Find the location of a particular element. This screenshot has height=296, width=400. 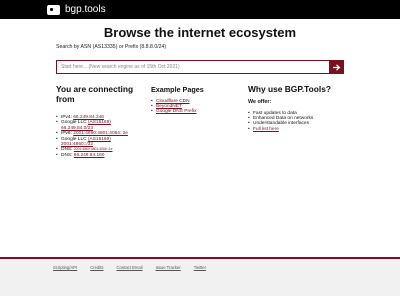

list-item: Full list here is located at coordinates (298, 129).